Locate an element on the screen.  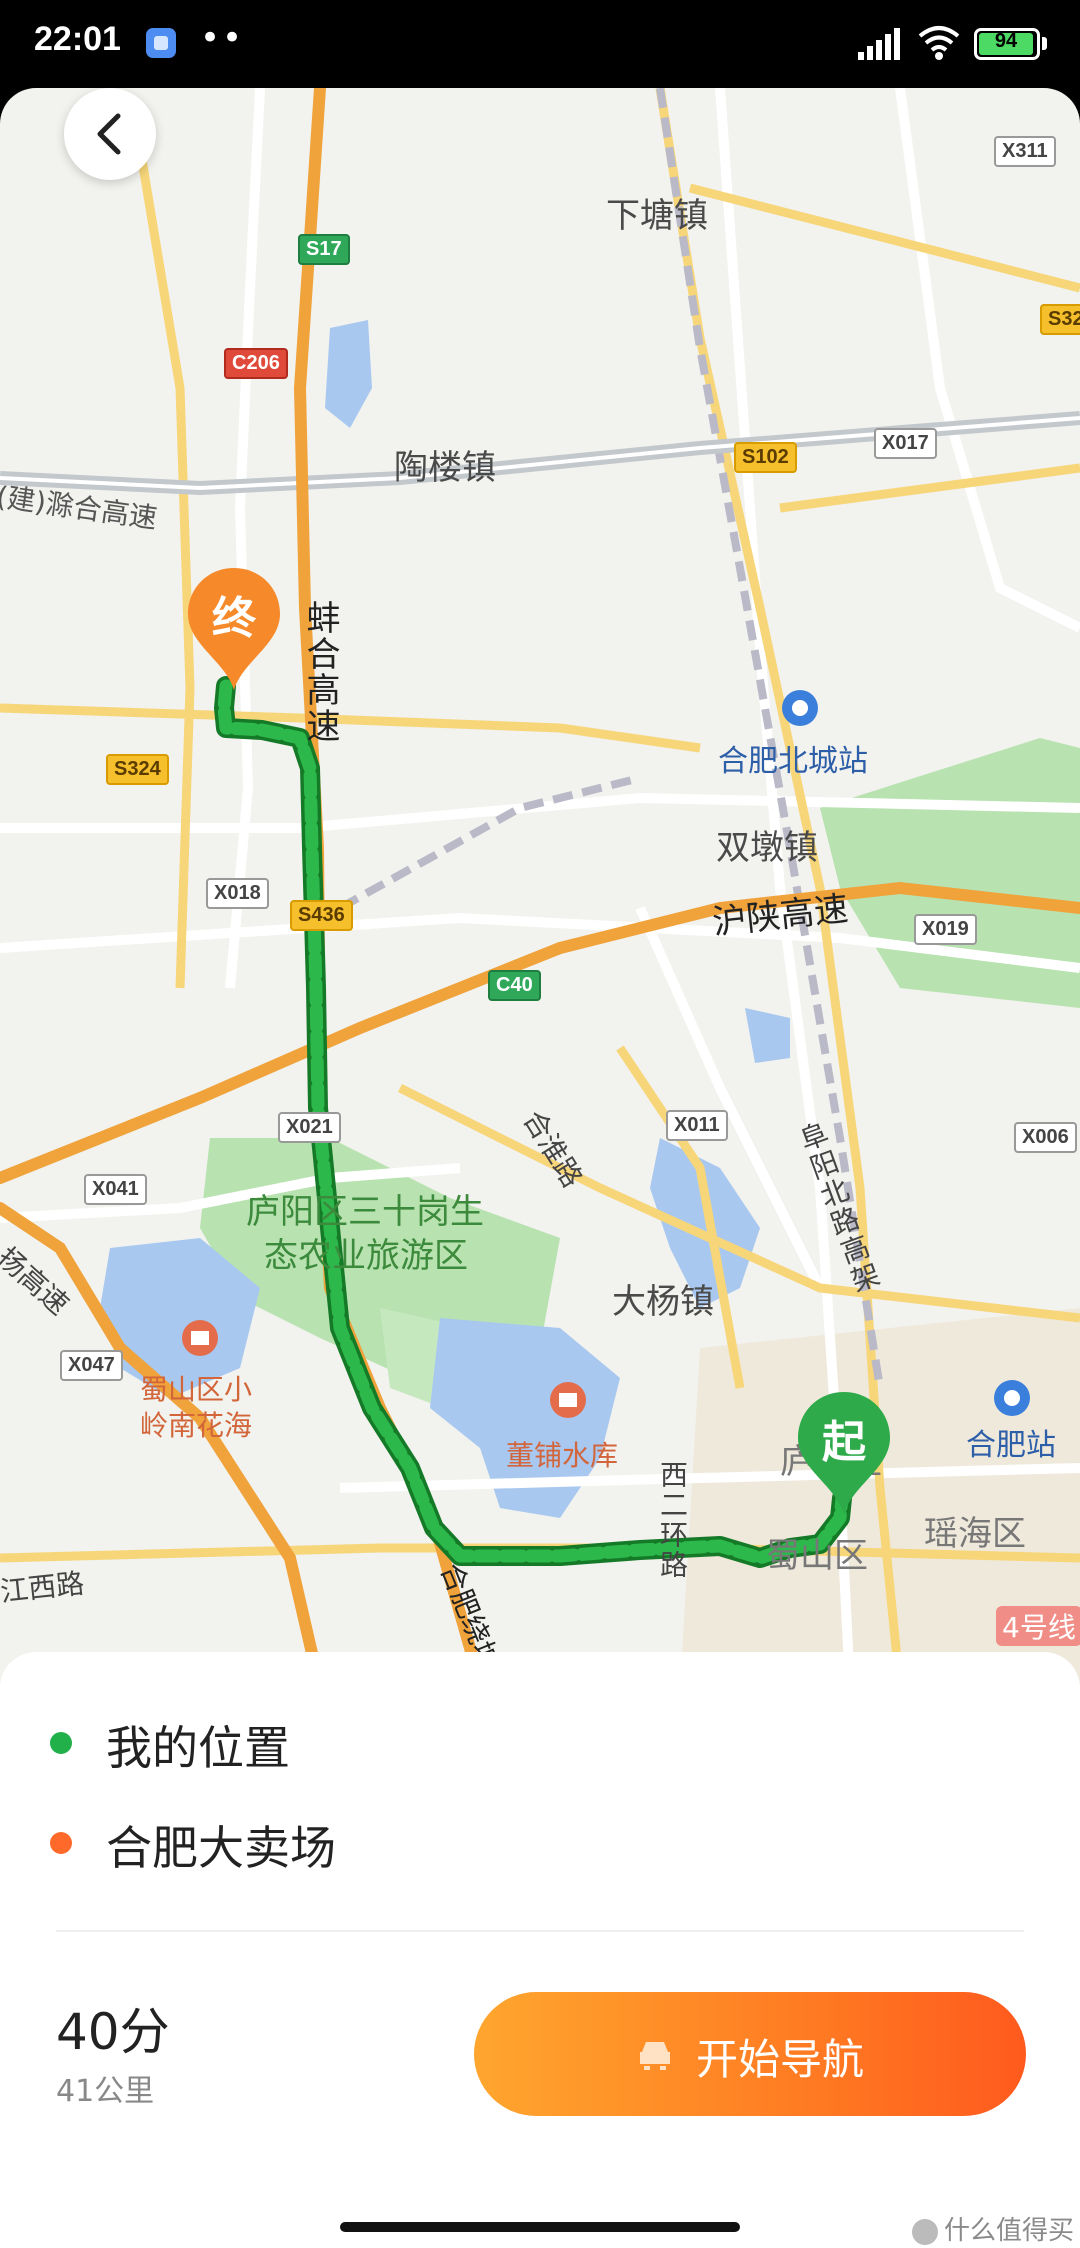
map-label-shushan-line1: 蜀山区小 is located at coordinates (196, 1389).